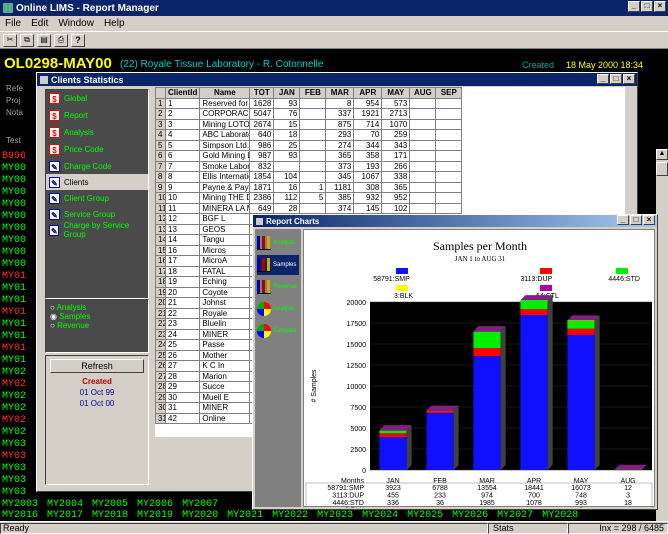  I want to click on column-header: APR, so click(368, 93).